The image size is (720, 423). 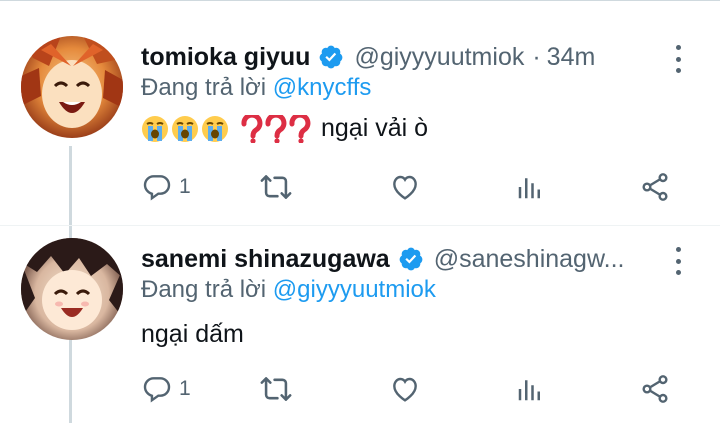 I want to click on tweet-body-text: ngại dấm, so click(x=192, y=334).